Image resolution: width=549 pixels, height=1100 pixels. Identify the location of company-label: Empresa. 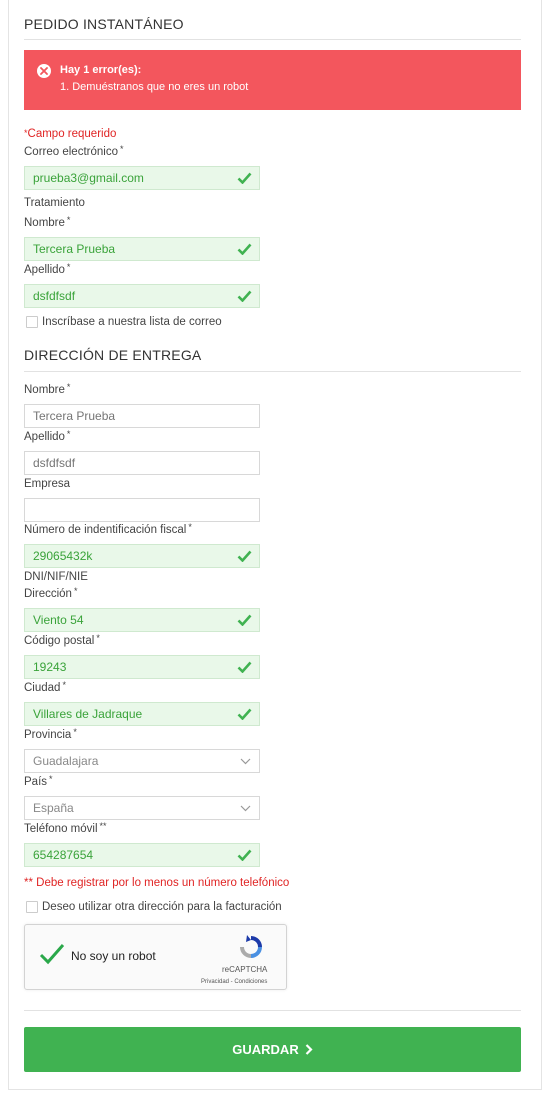
(47, 484).